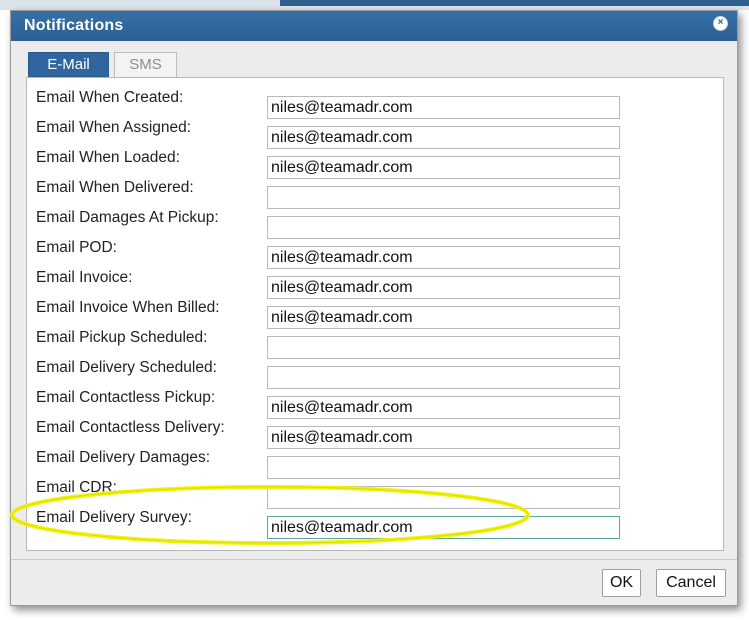  I want to click on field-label-email-damages-at-pickup: Email Damages At Pickup:, so click(127, 217).